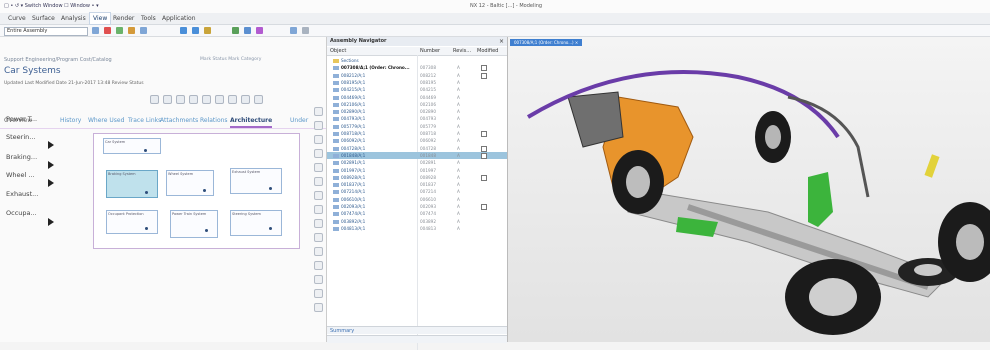 Image resolution: width=990 pixels, height=350 pixels. I want to click on expand-occupant-icon, so click(51, 222).